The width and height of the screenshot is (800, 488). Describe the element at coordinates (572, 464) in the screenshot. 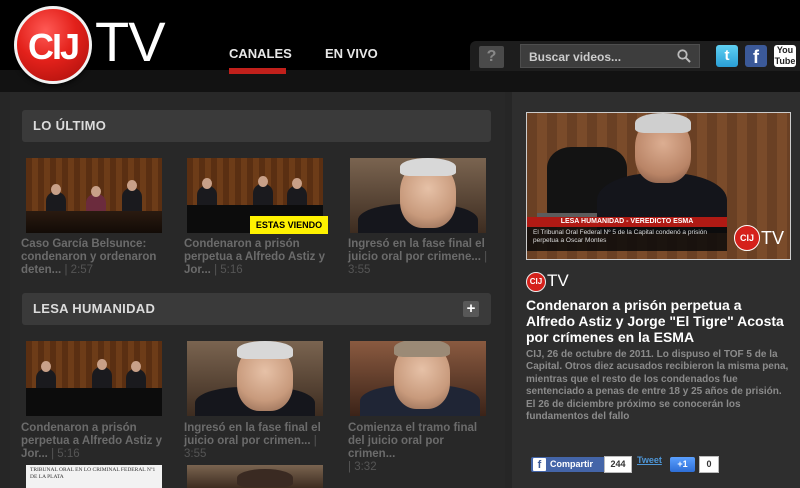

I see `share-label: Compartir` at that location.